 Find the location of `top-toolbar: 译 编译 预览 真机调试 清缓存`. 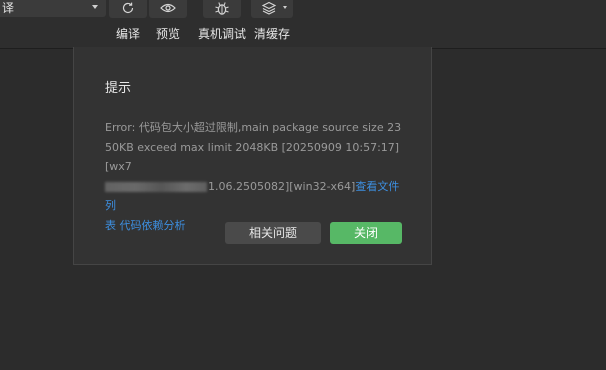

top-toolbar: 译 编译 预览 真机调试 清缓存 is located at coordinates (303, 24).